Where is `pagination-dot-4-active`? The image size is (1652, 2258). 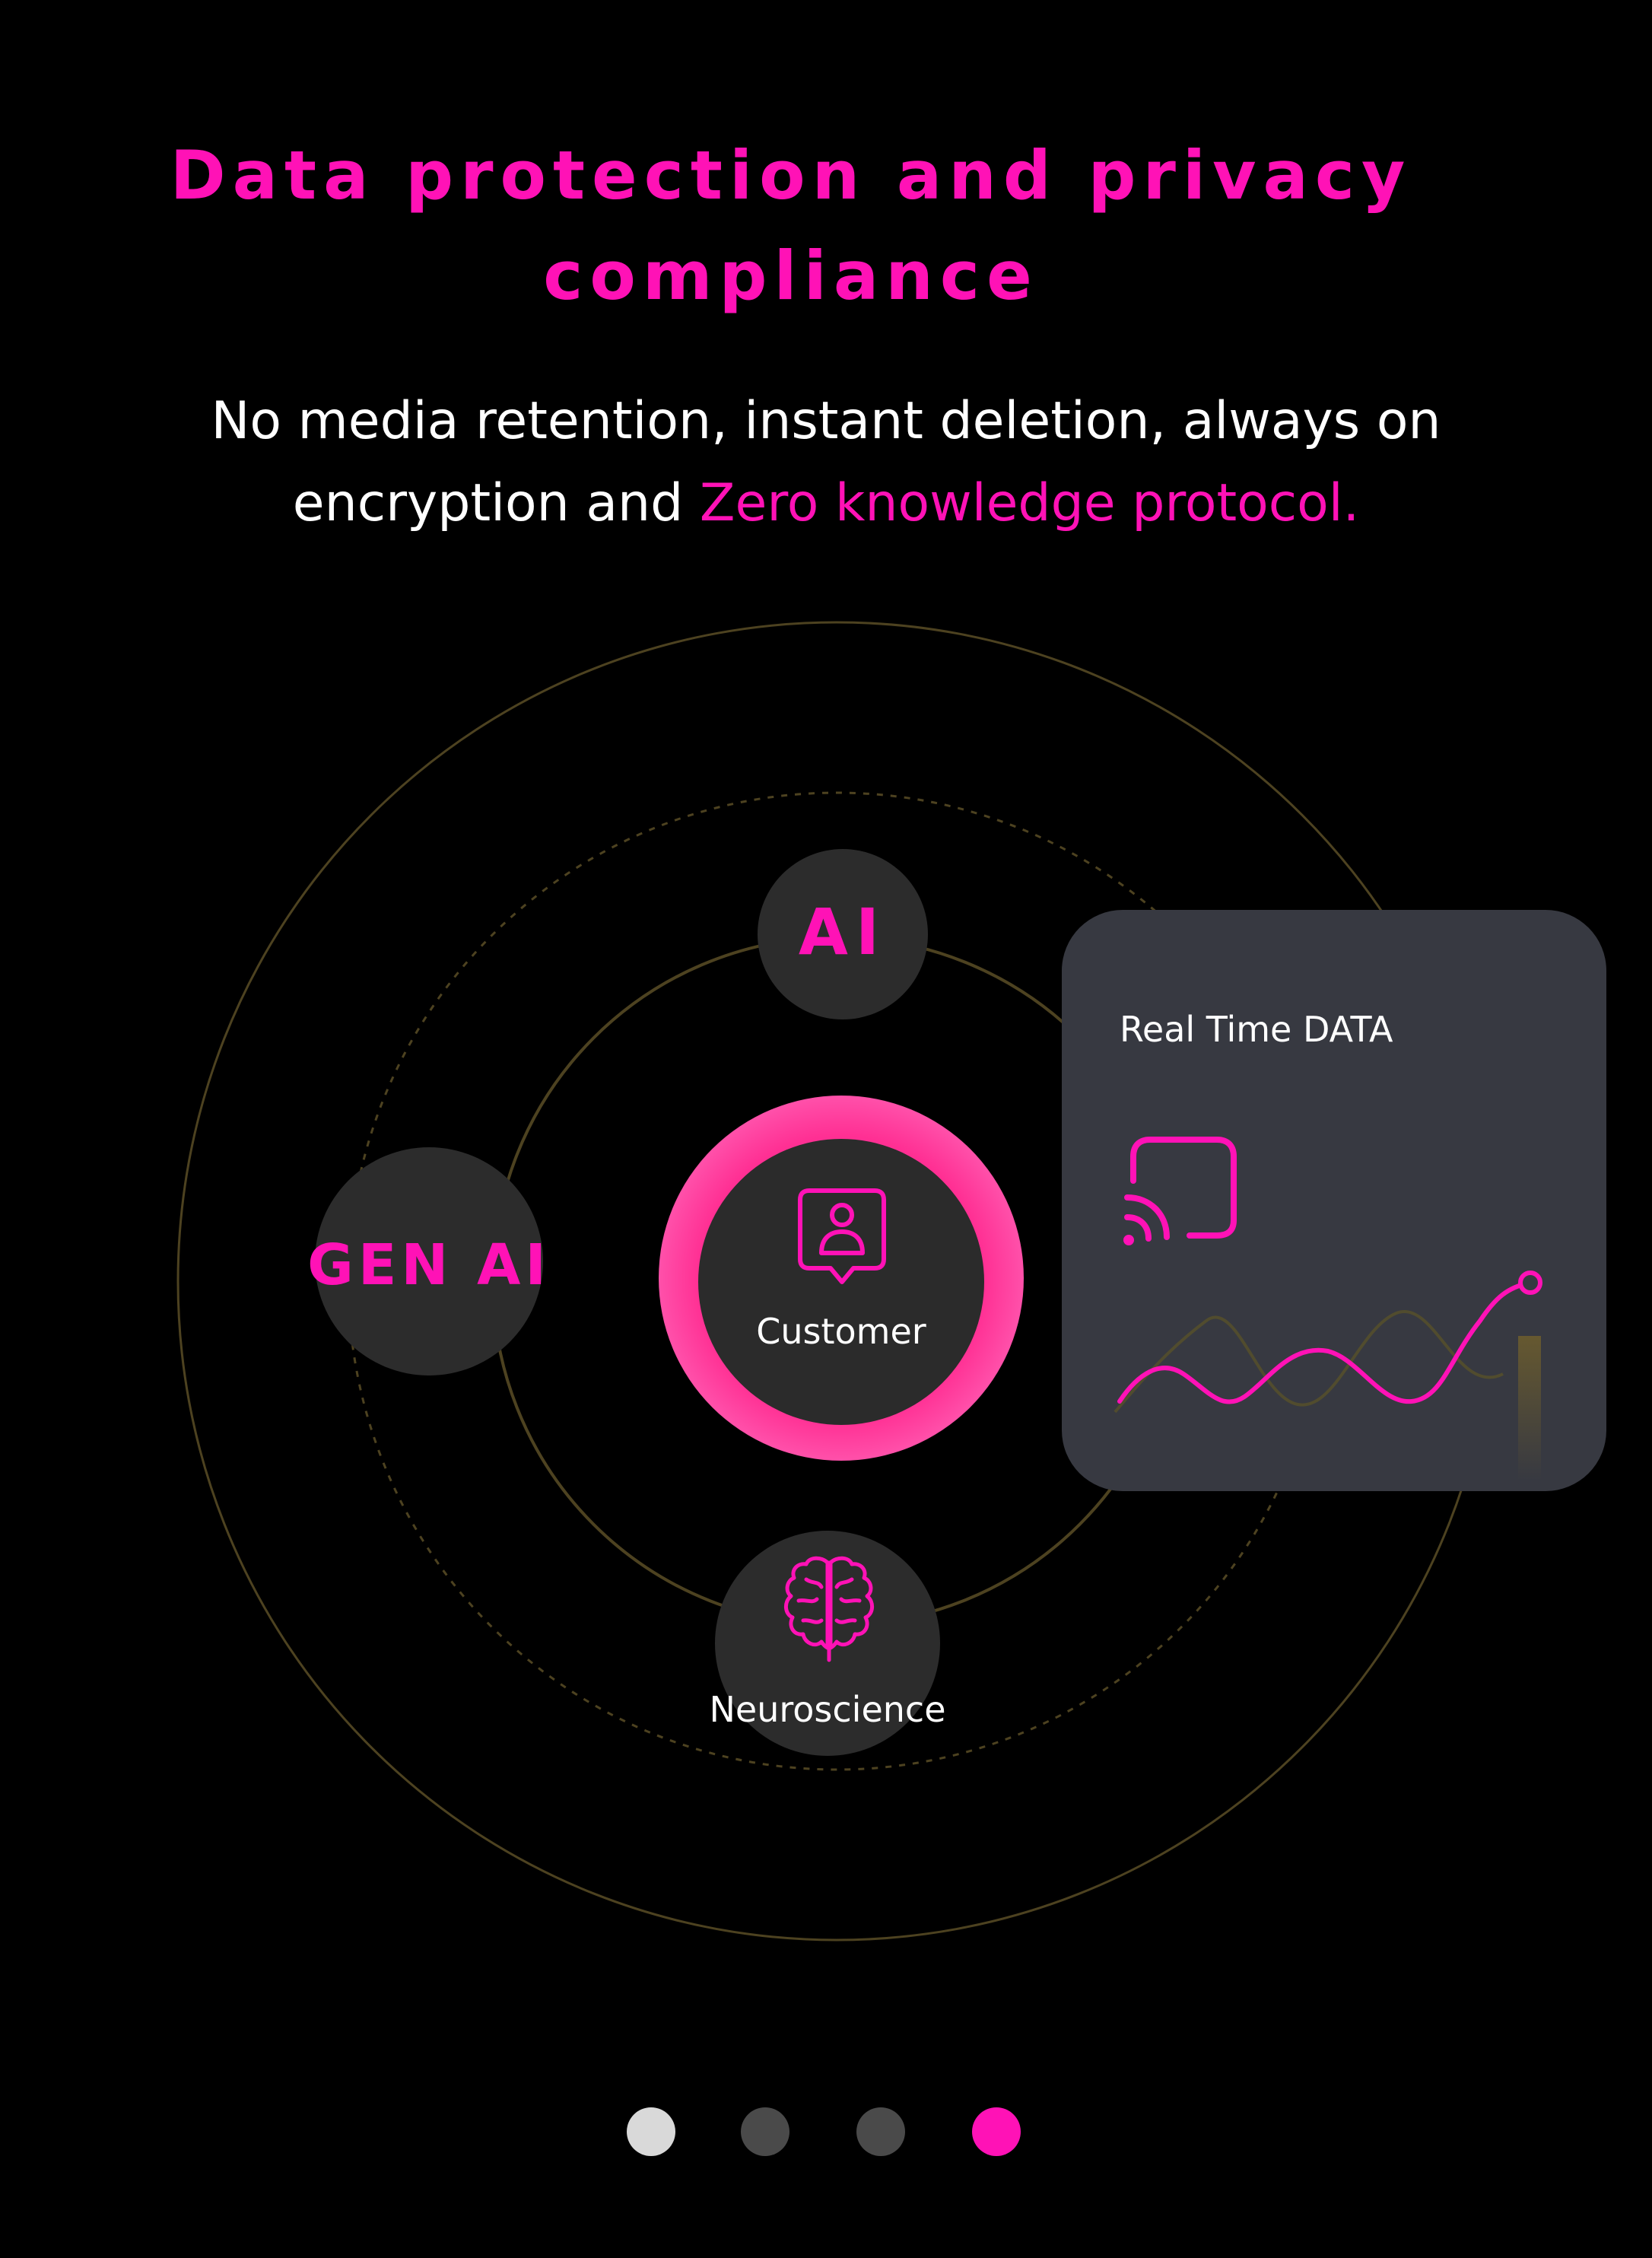
pagination-dot-4-active is located at coordinates (996, 2131).